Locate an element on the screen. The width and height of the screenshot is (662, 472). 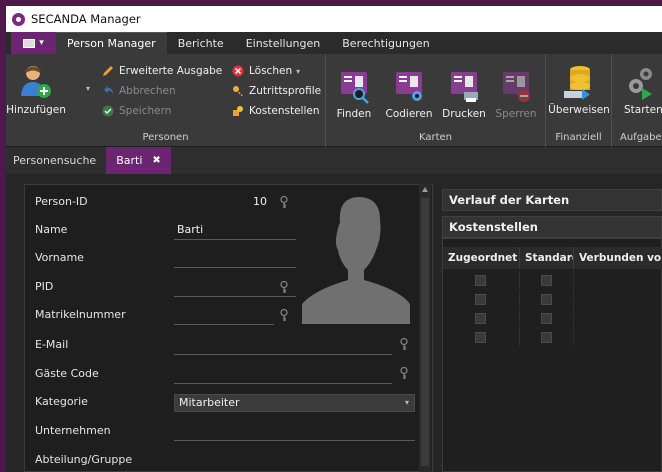
add-person-button: Hinzufügen is located at coordinates (36, 90).